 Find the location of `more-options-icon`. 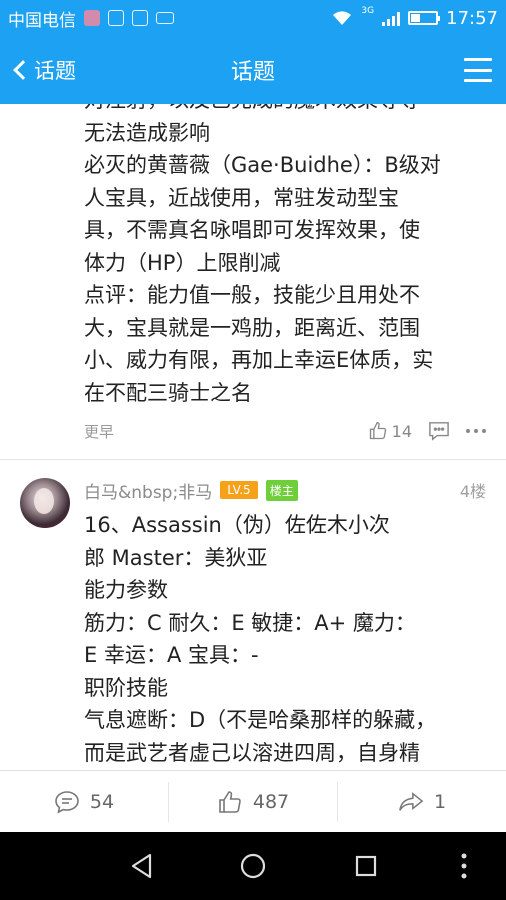

more-options-icon is located at coordinates (476, 431).